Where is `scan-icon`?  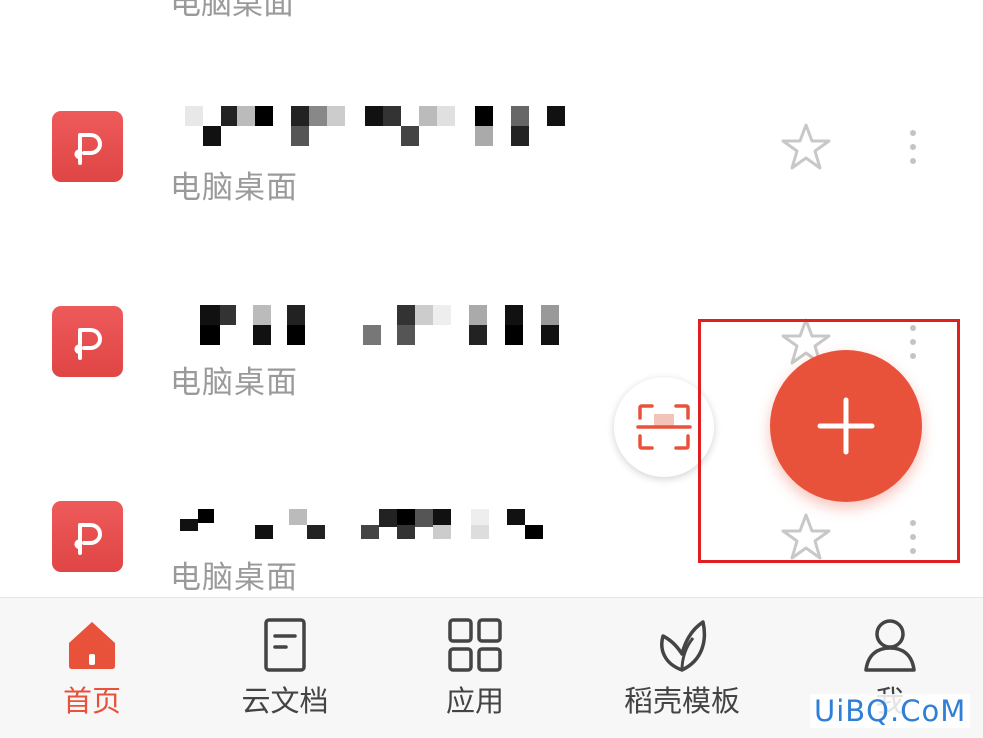
scan-icon is located at coordinates (664, 427).